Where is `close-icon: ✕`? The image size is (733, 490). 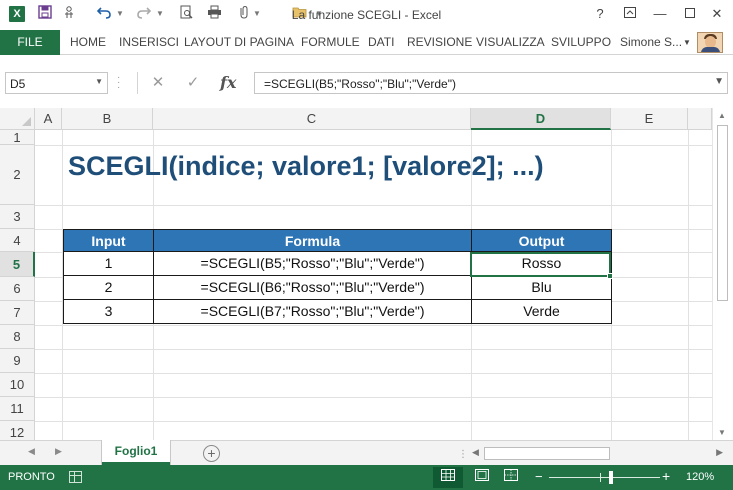 close-icon: ✕ is located at coordinates (717, 14).